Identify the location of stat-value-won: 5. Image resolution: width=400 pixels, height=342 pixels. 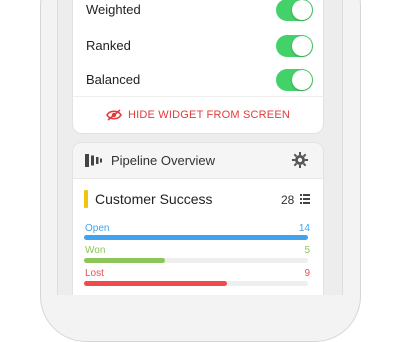
(307, 250).